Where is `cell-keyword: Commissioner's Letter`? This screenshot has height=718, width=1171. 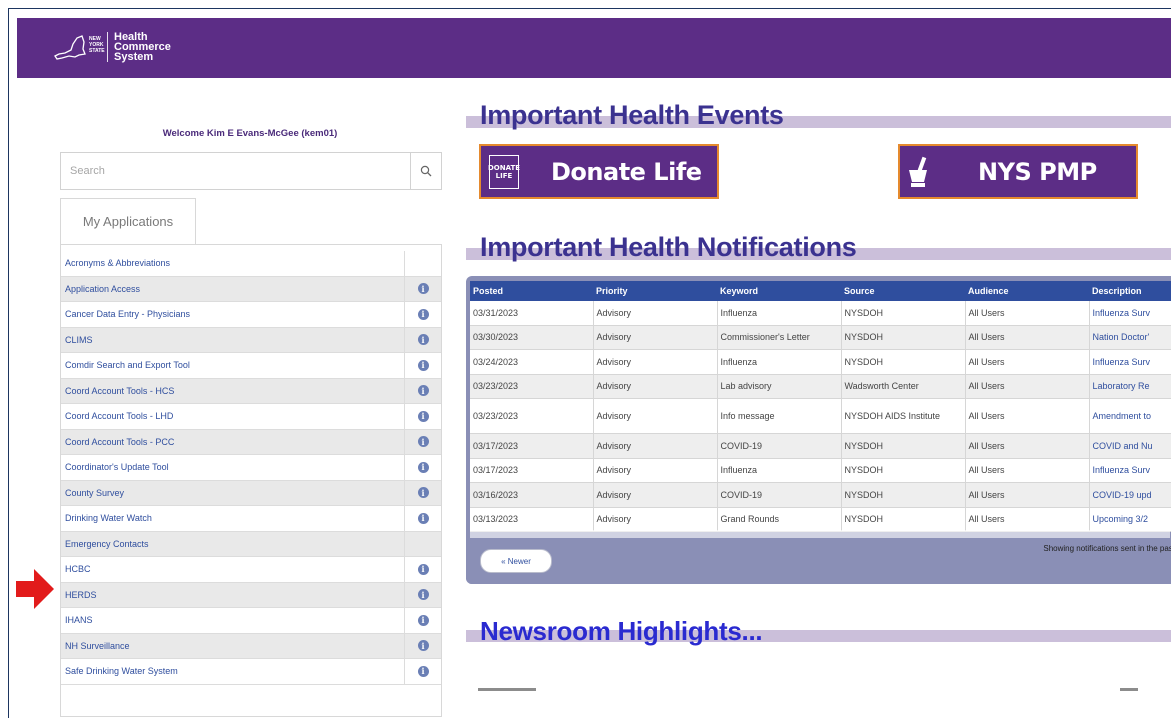 cell-keyword: Commissioner's Letter is located at coordinates (779, 337).